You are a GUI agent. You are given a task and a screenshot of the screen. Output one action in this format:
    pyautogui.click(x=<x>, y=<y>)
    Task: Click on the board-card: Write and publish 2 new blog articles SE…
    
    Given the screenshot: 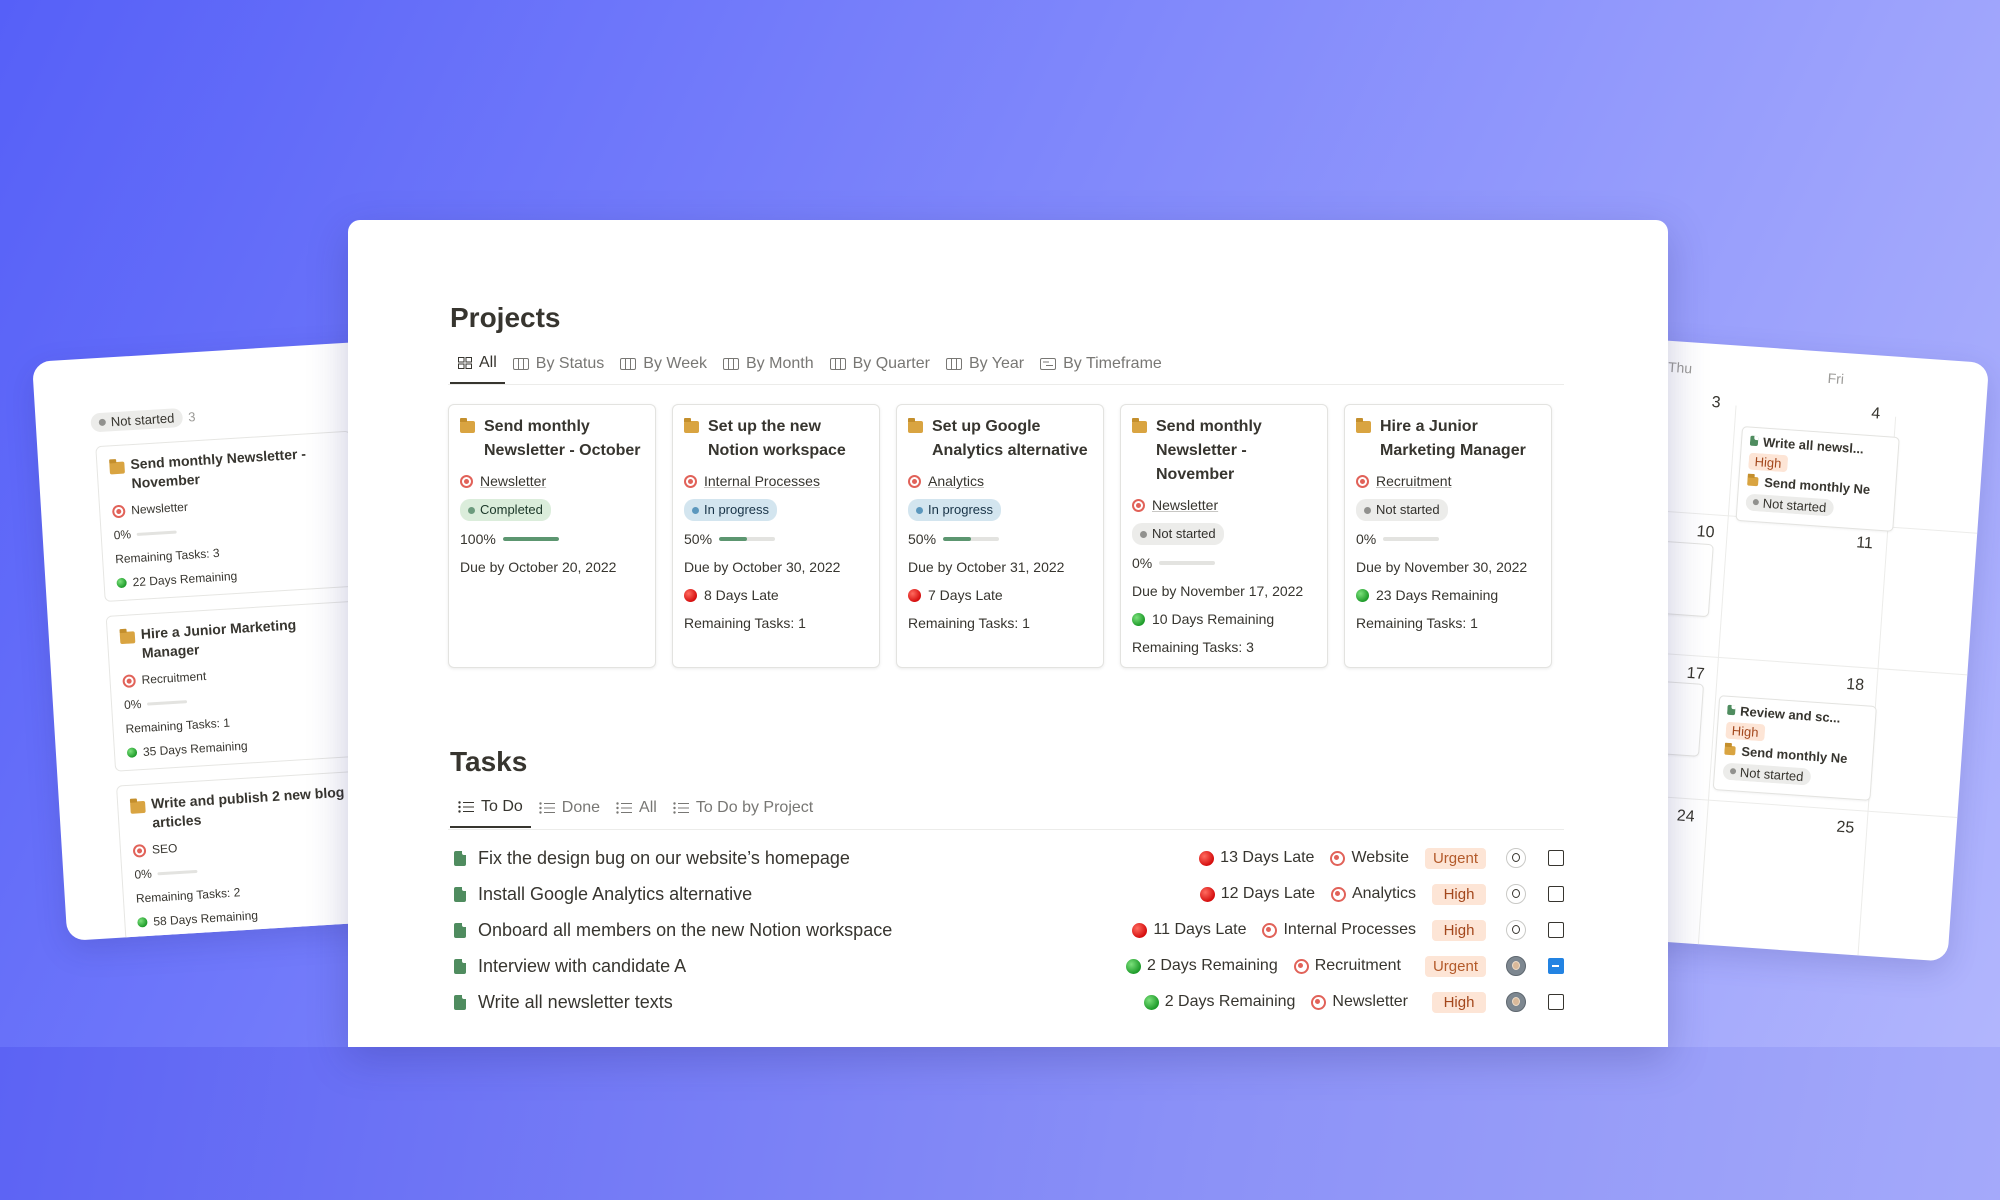 What is the action you would take?
    pyautogui.click(x=249, y=855)
    